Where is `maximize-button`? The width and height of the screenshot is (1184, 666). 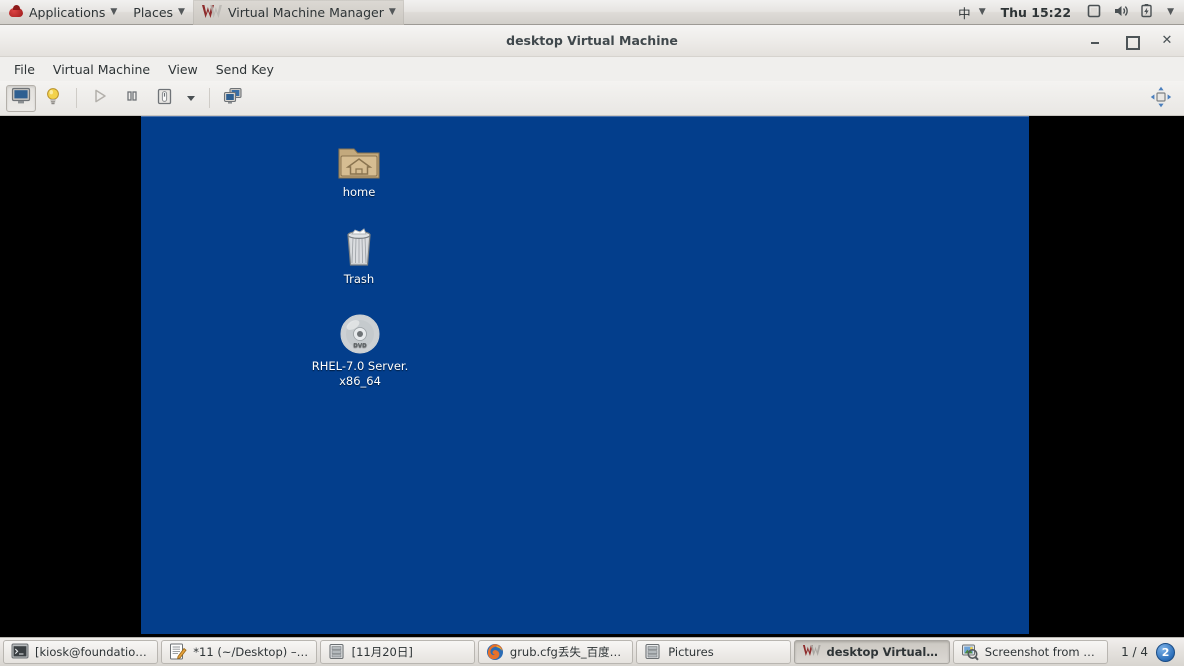
maximize-button is located at coordinates (1132, 42).